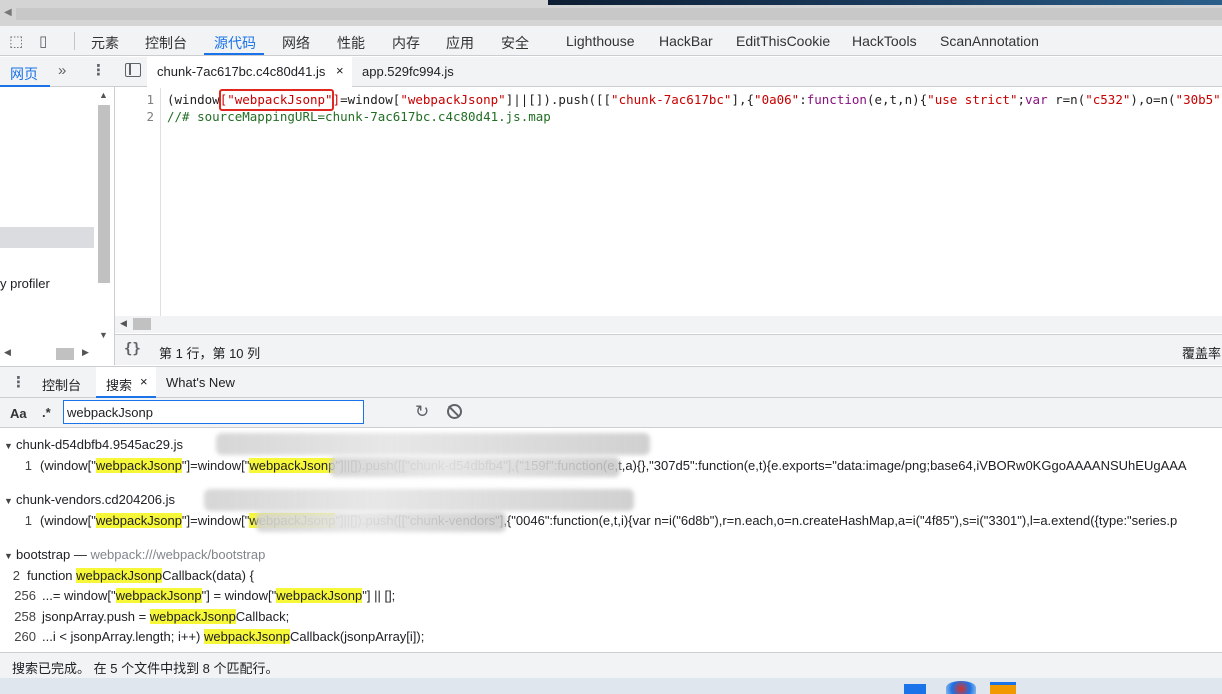 The image size is (1222, 694). Describe the element at coordinates (85, 352) in the screenshot. I see `scroll-right-arrow-icon: ▶` at that location.